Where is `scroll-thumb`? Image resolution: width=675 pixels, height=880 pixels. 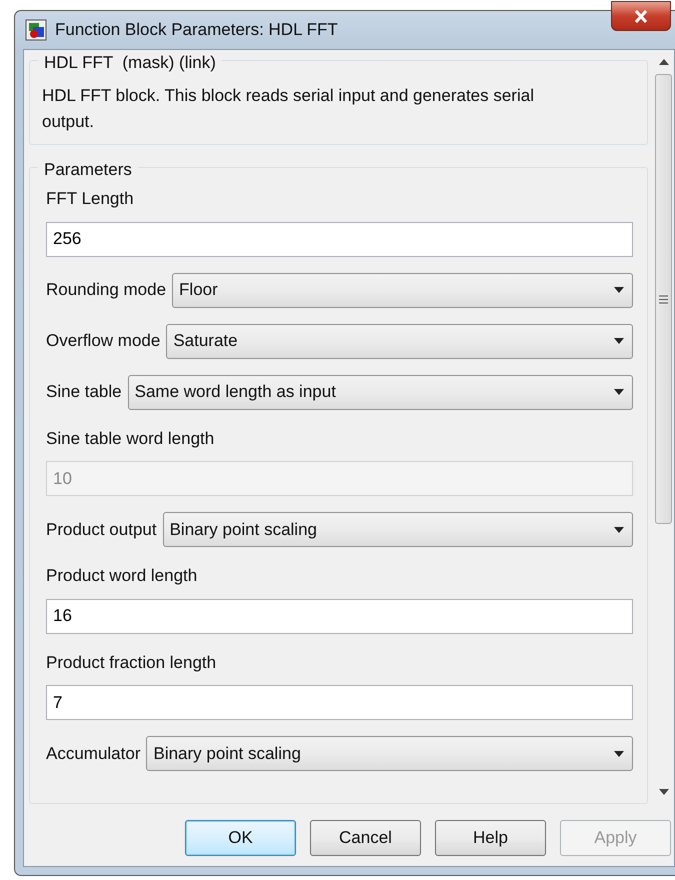
scroll-thumb is located at coordinates (663, 299).